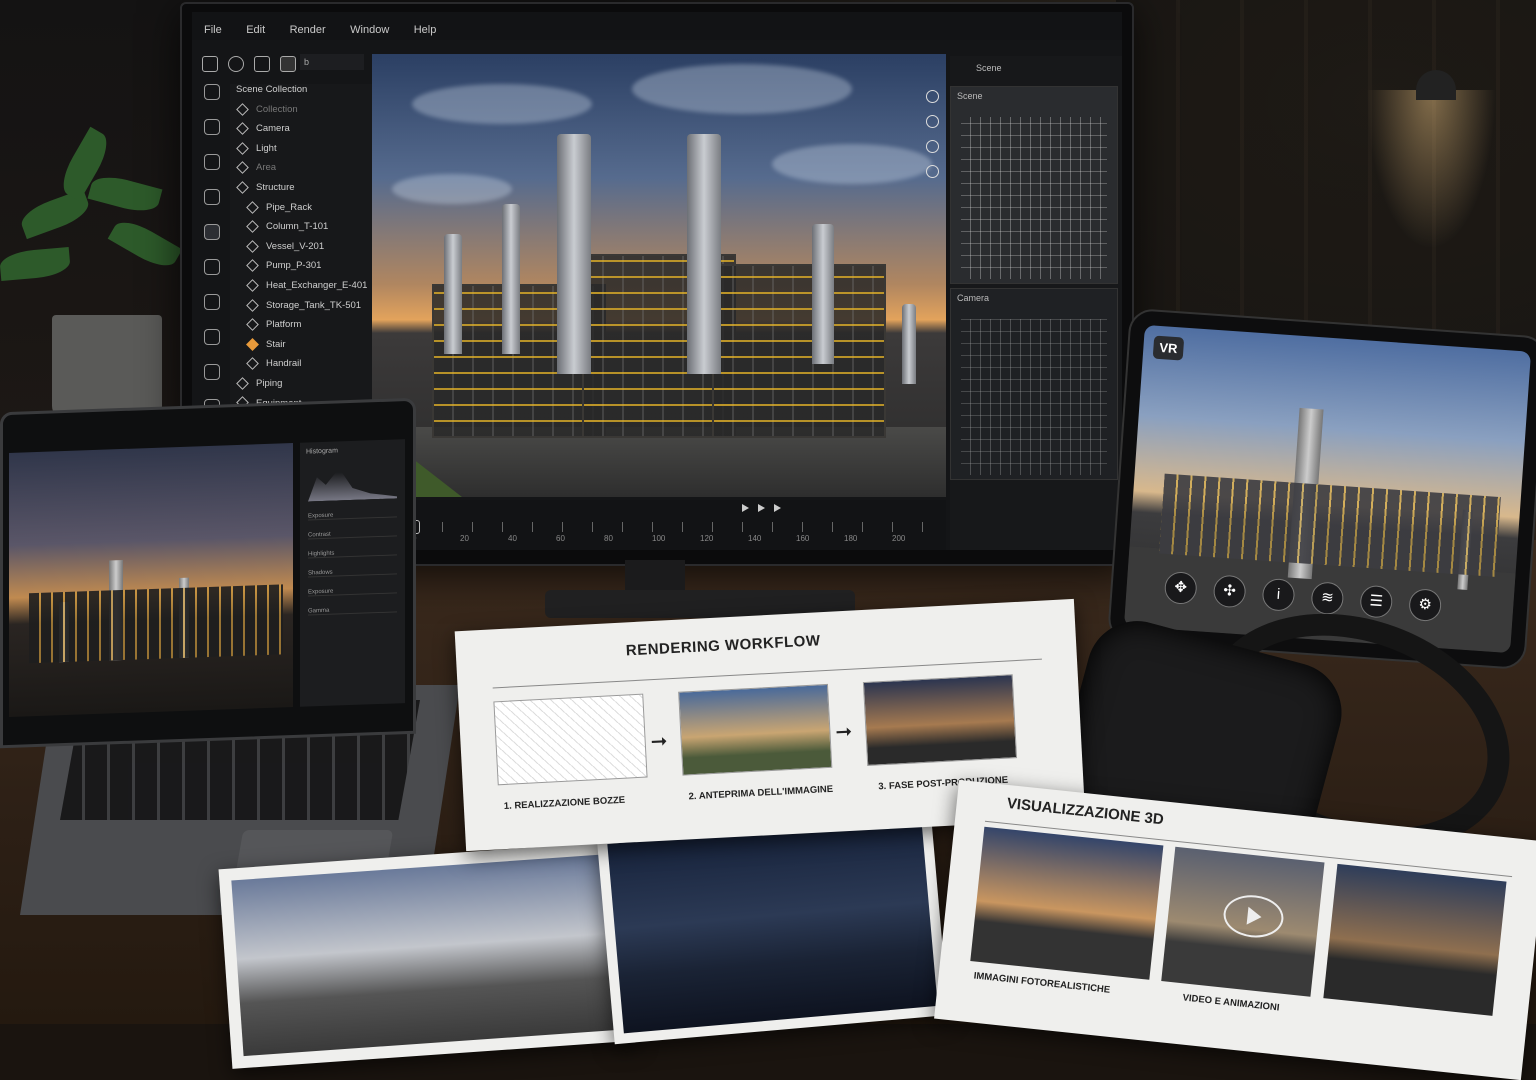  What do you see at coordinates (308, 30) in the screenshot?
I see `menu-render: Render` at bounding box center [308, 30].